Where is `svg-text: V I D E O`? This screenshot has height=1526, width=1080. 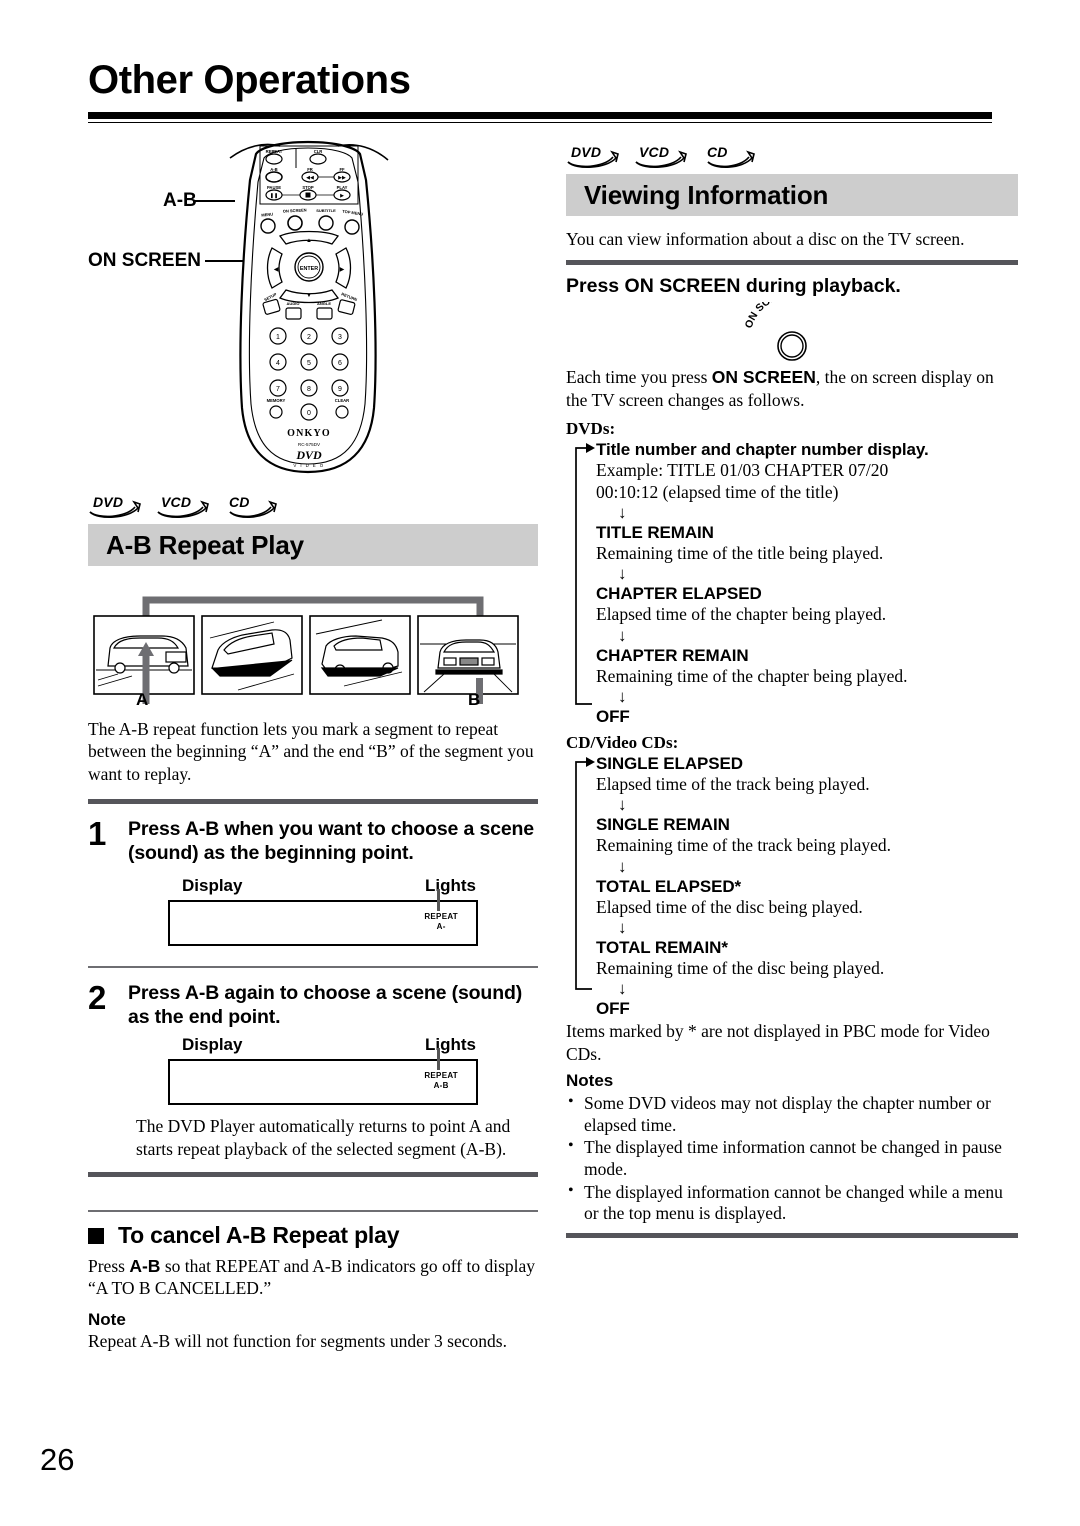 svg-text: V I D E O is located at coordinates (308, 465).